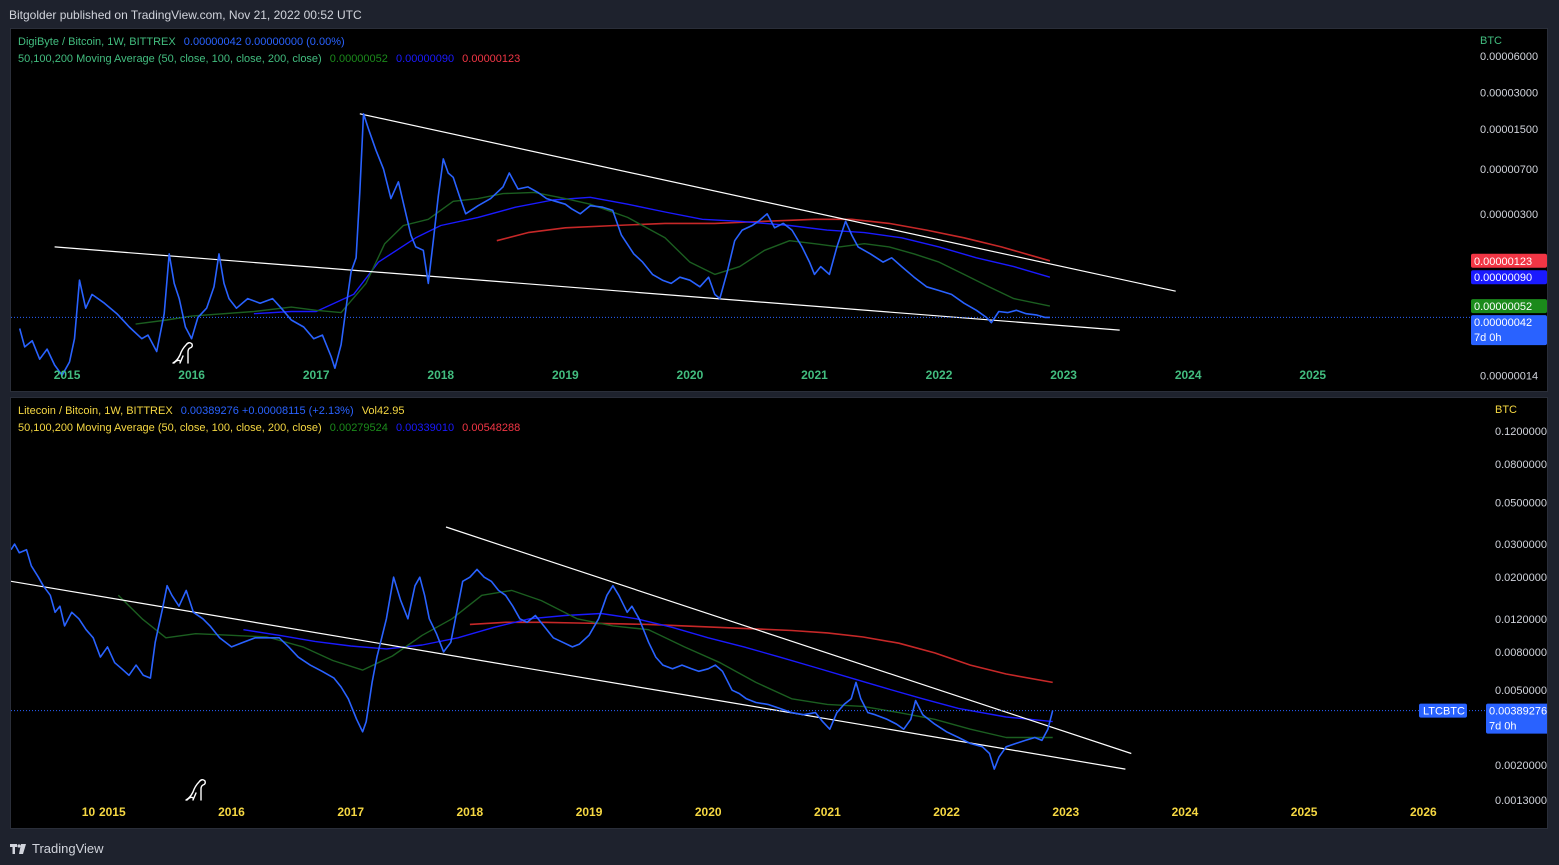  I want to click on y-tick-label: 0.02000000, so click(1521, 578).